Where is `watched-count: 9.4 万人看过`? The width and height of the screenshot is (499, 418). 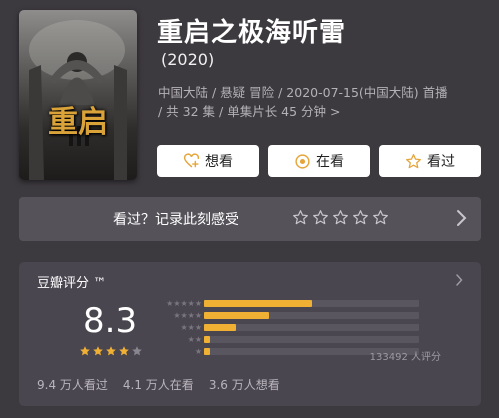 watched-count: 9.4 万人看过 is located at coordinates (72, 385).